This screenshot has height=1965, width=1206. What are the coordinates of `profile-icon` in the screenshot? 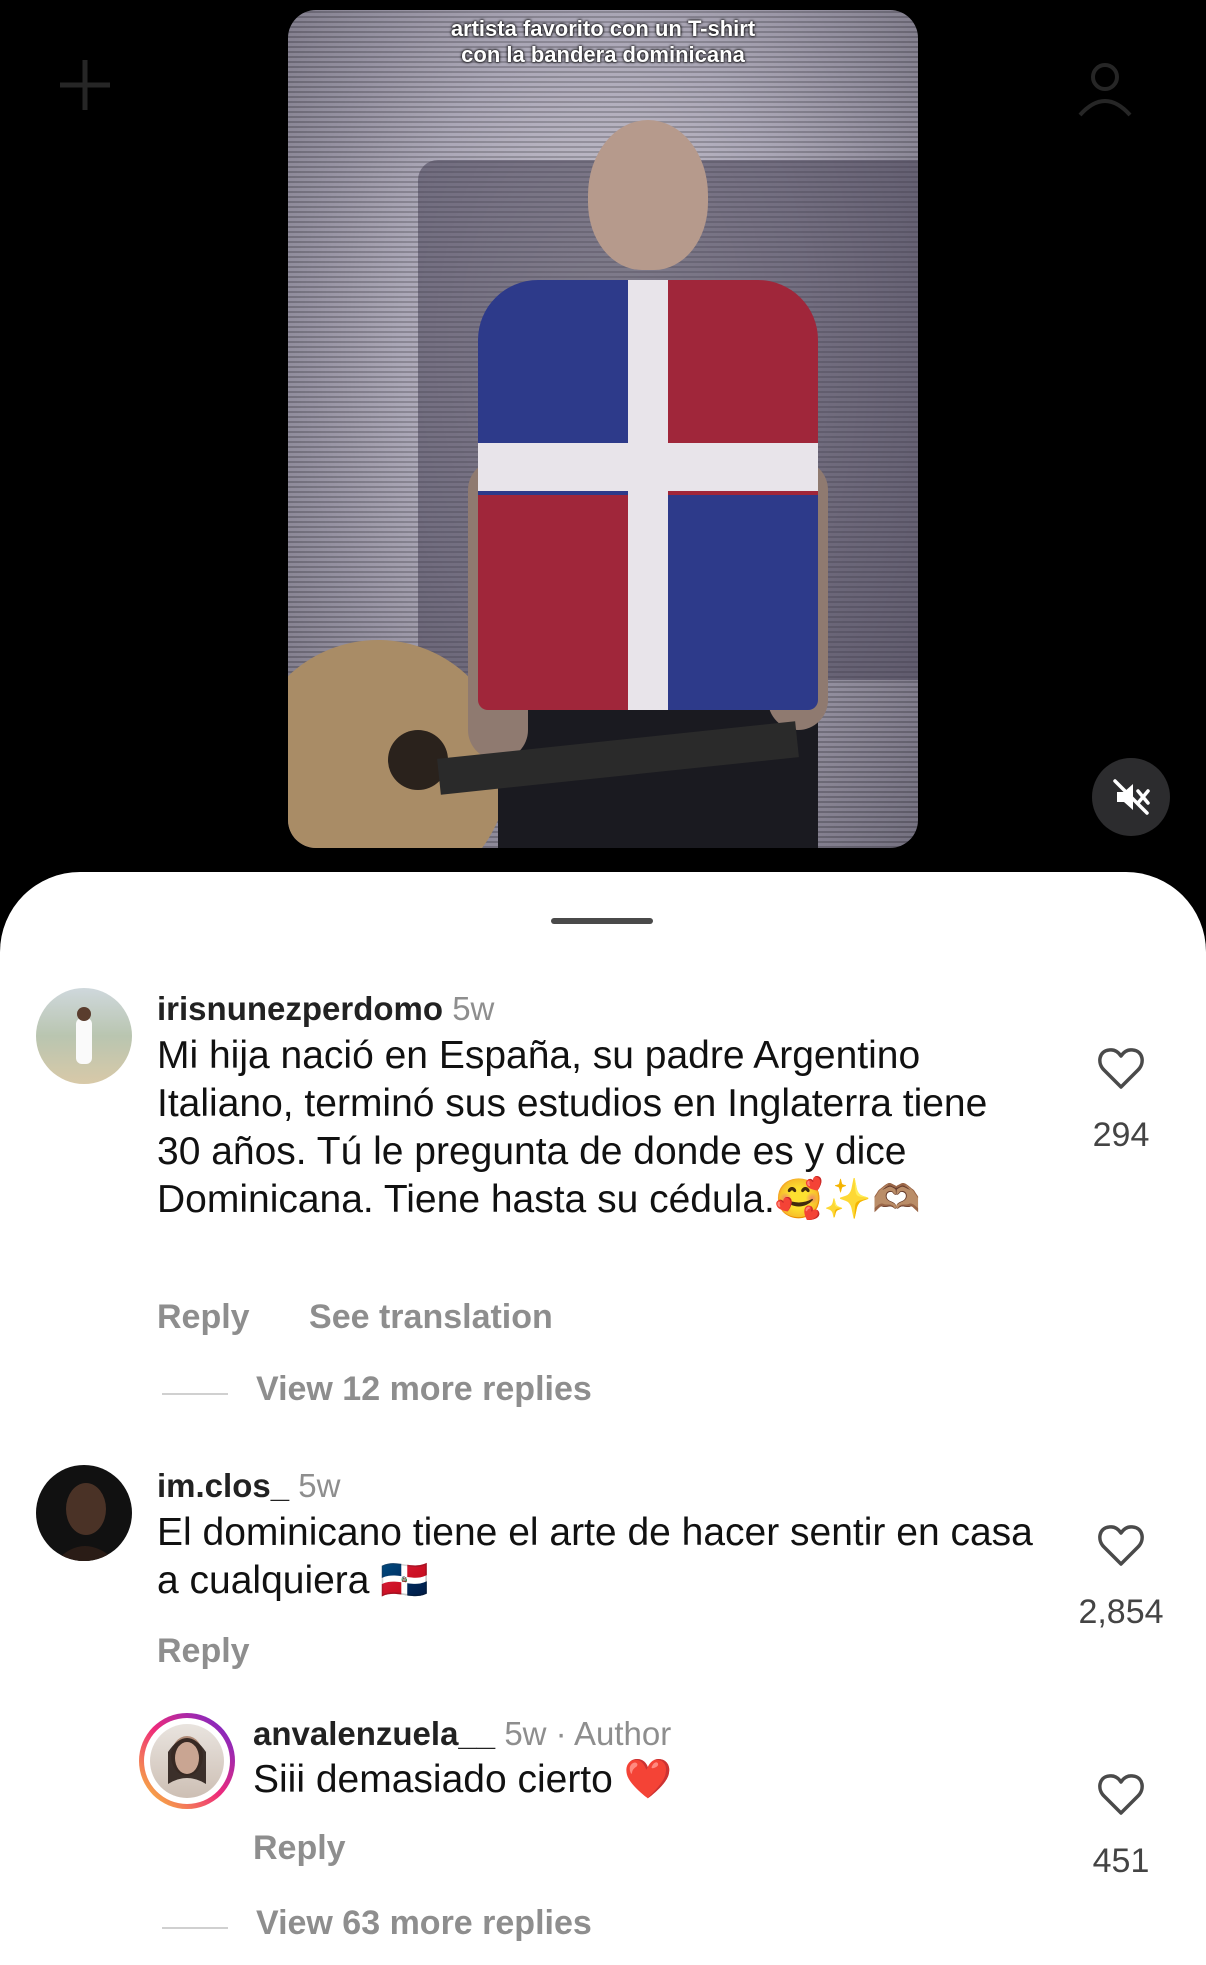 It's located at (1105, 90).